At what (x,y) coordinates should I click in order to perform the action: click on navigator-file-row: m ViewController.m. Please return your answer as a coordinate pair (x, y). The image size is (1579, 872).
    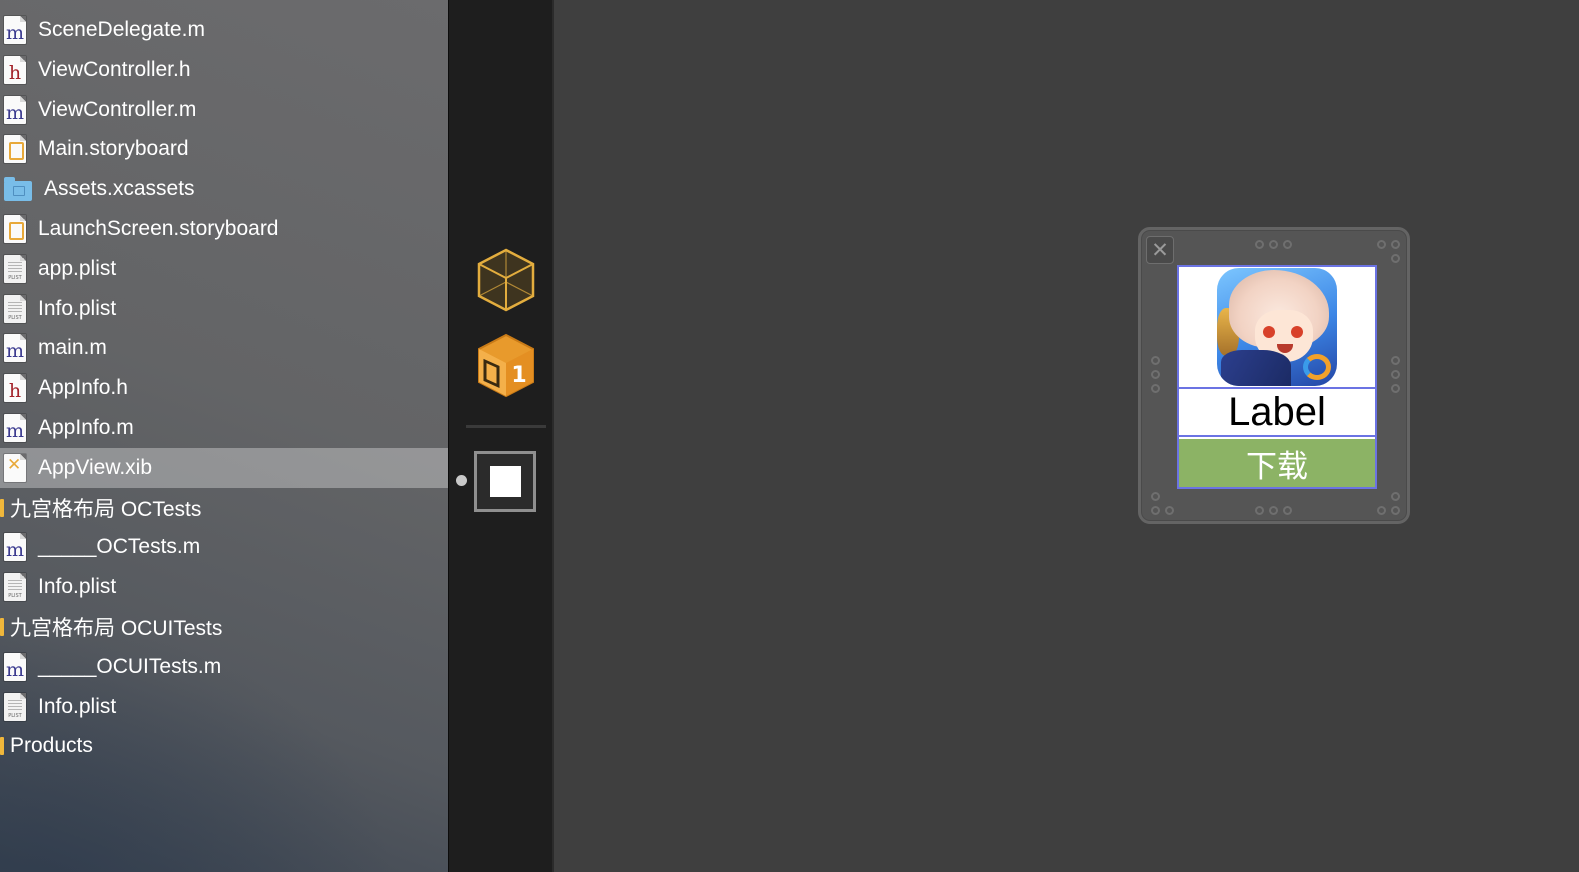
    Looking at the image, I should click on (224, 110).